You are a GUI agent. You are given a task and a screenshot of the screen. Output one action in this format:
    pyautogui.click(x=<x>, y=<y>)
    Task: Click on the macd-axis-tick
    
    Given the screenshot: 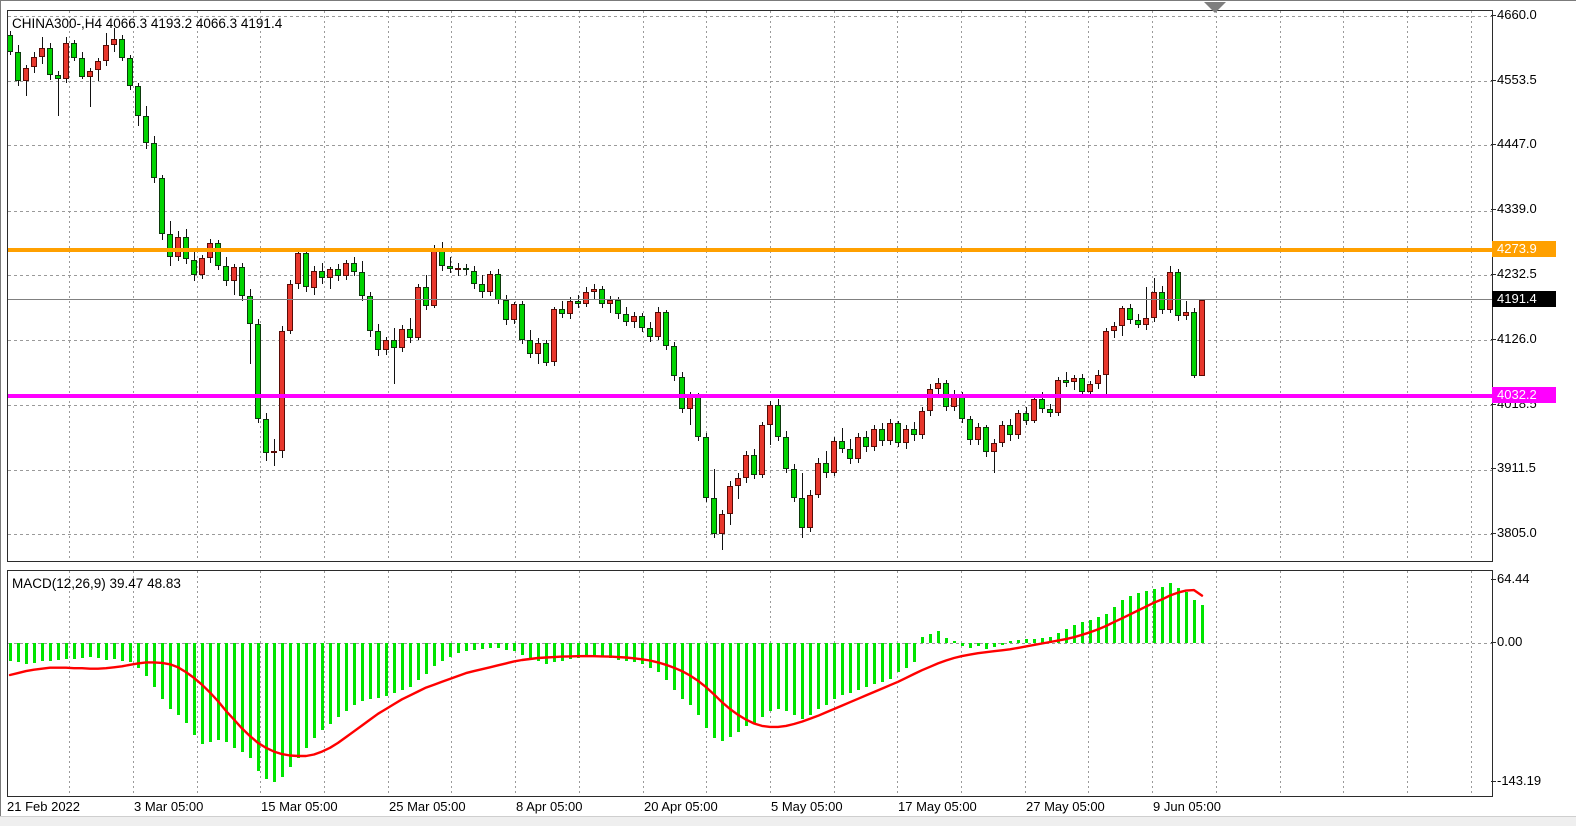 What is the action you would take?
    pyautogui.click(x=1493, y=781)
    